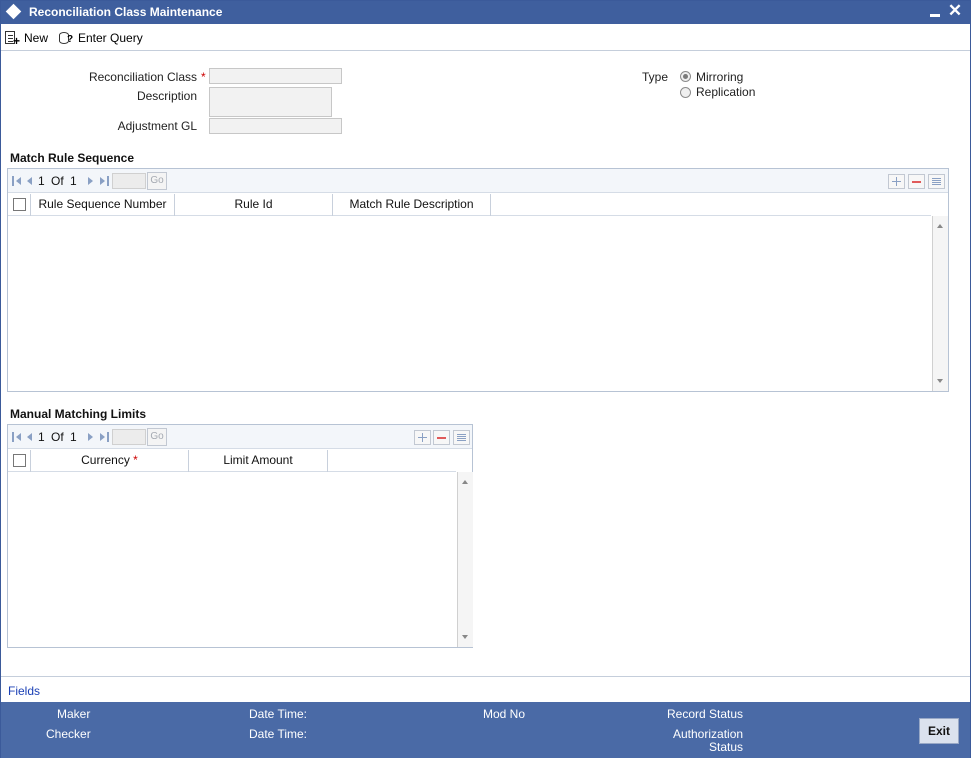 This screenshot has width=971, height=758. I want to click on currency-header: Currency *, so click(110, 461).